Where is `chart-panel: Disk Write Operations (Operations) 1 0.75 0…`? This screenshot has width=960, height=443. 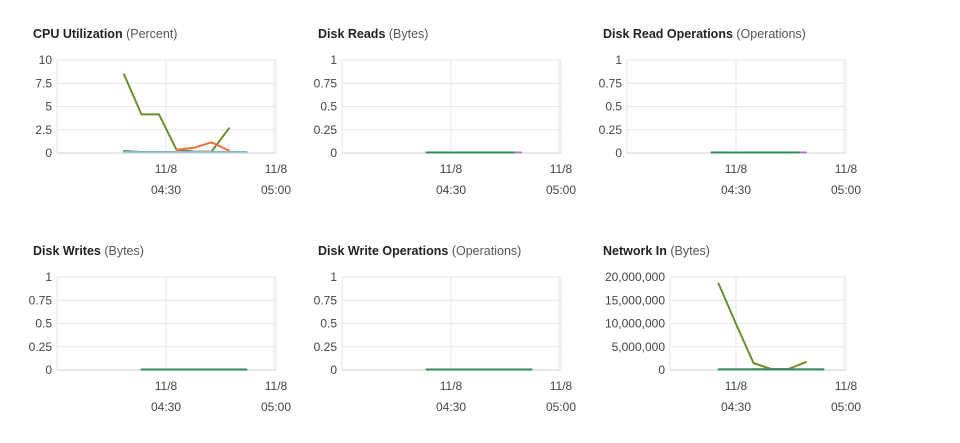
chart-panel: Disk Write Operations (Operations) 1 0.75 0… is located at coordinates (458, 343).